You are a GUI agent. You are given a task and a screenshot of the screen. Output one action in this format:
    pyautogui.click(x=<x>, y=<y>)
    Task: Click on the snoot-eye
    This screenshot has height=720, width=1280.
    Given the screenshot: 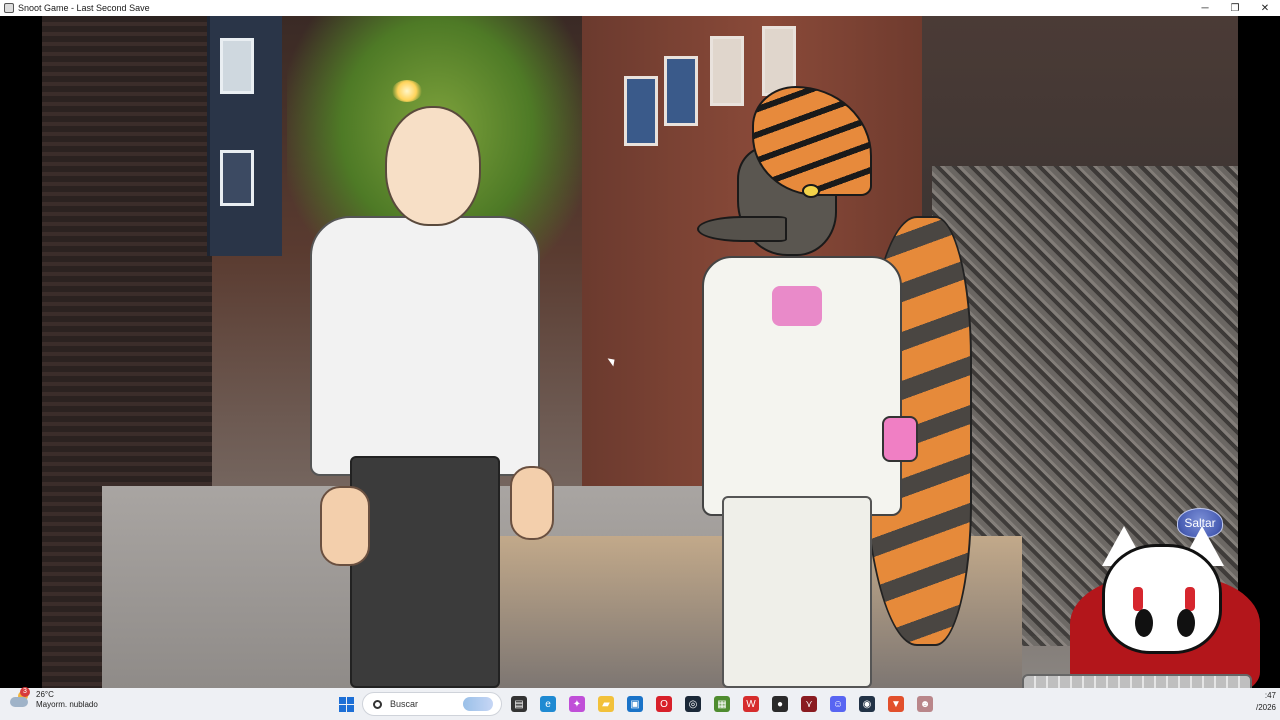 What is the action you would take?
    pyautogui.click(x=811, y=191)
    